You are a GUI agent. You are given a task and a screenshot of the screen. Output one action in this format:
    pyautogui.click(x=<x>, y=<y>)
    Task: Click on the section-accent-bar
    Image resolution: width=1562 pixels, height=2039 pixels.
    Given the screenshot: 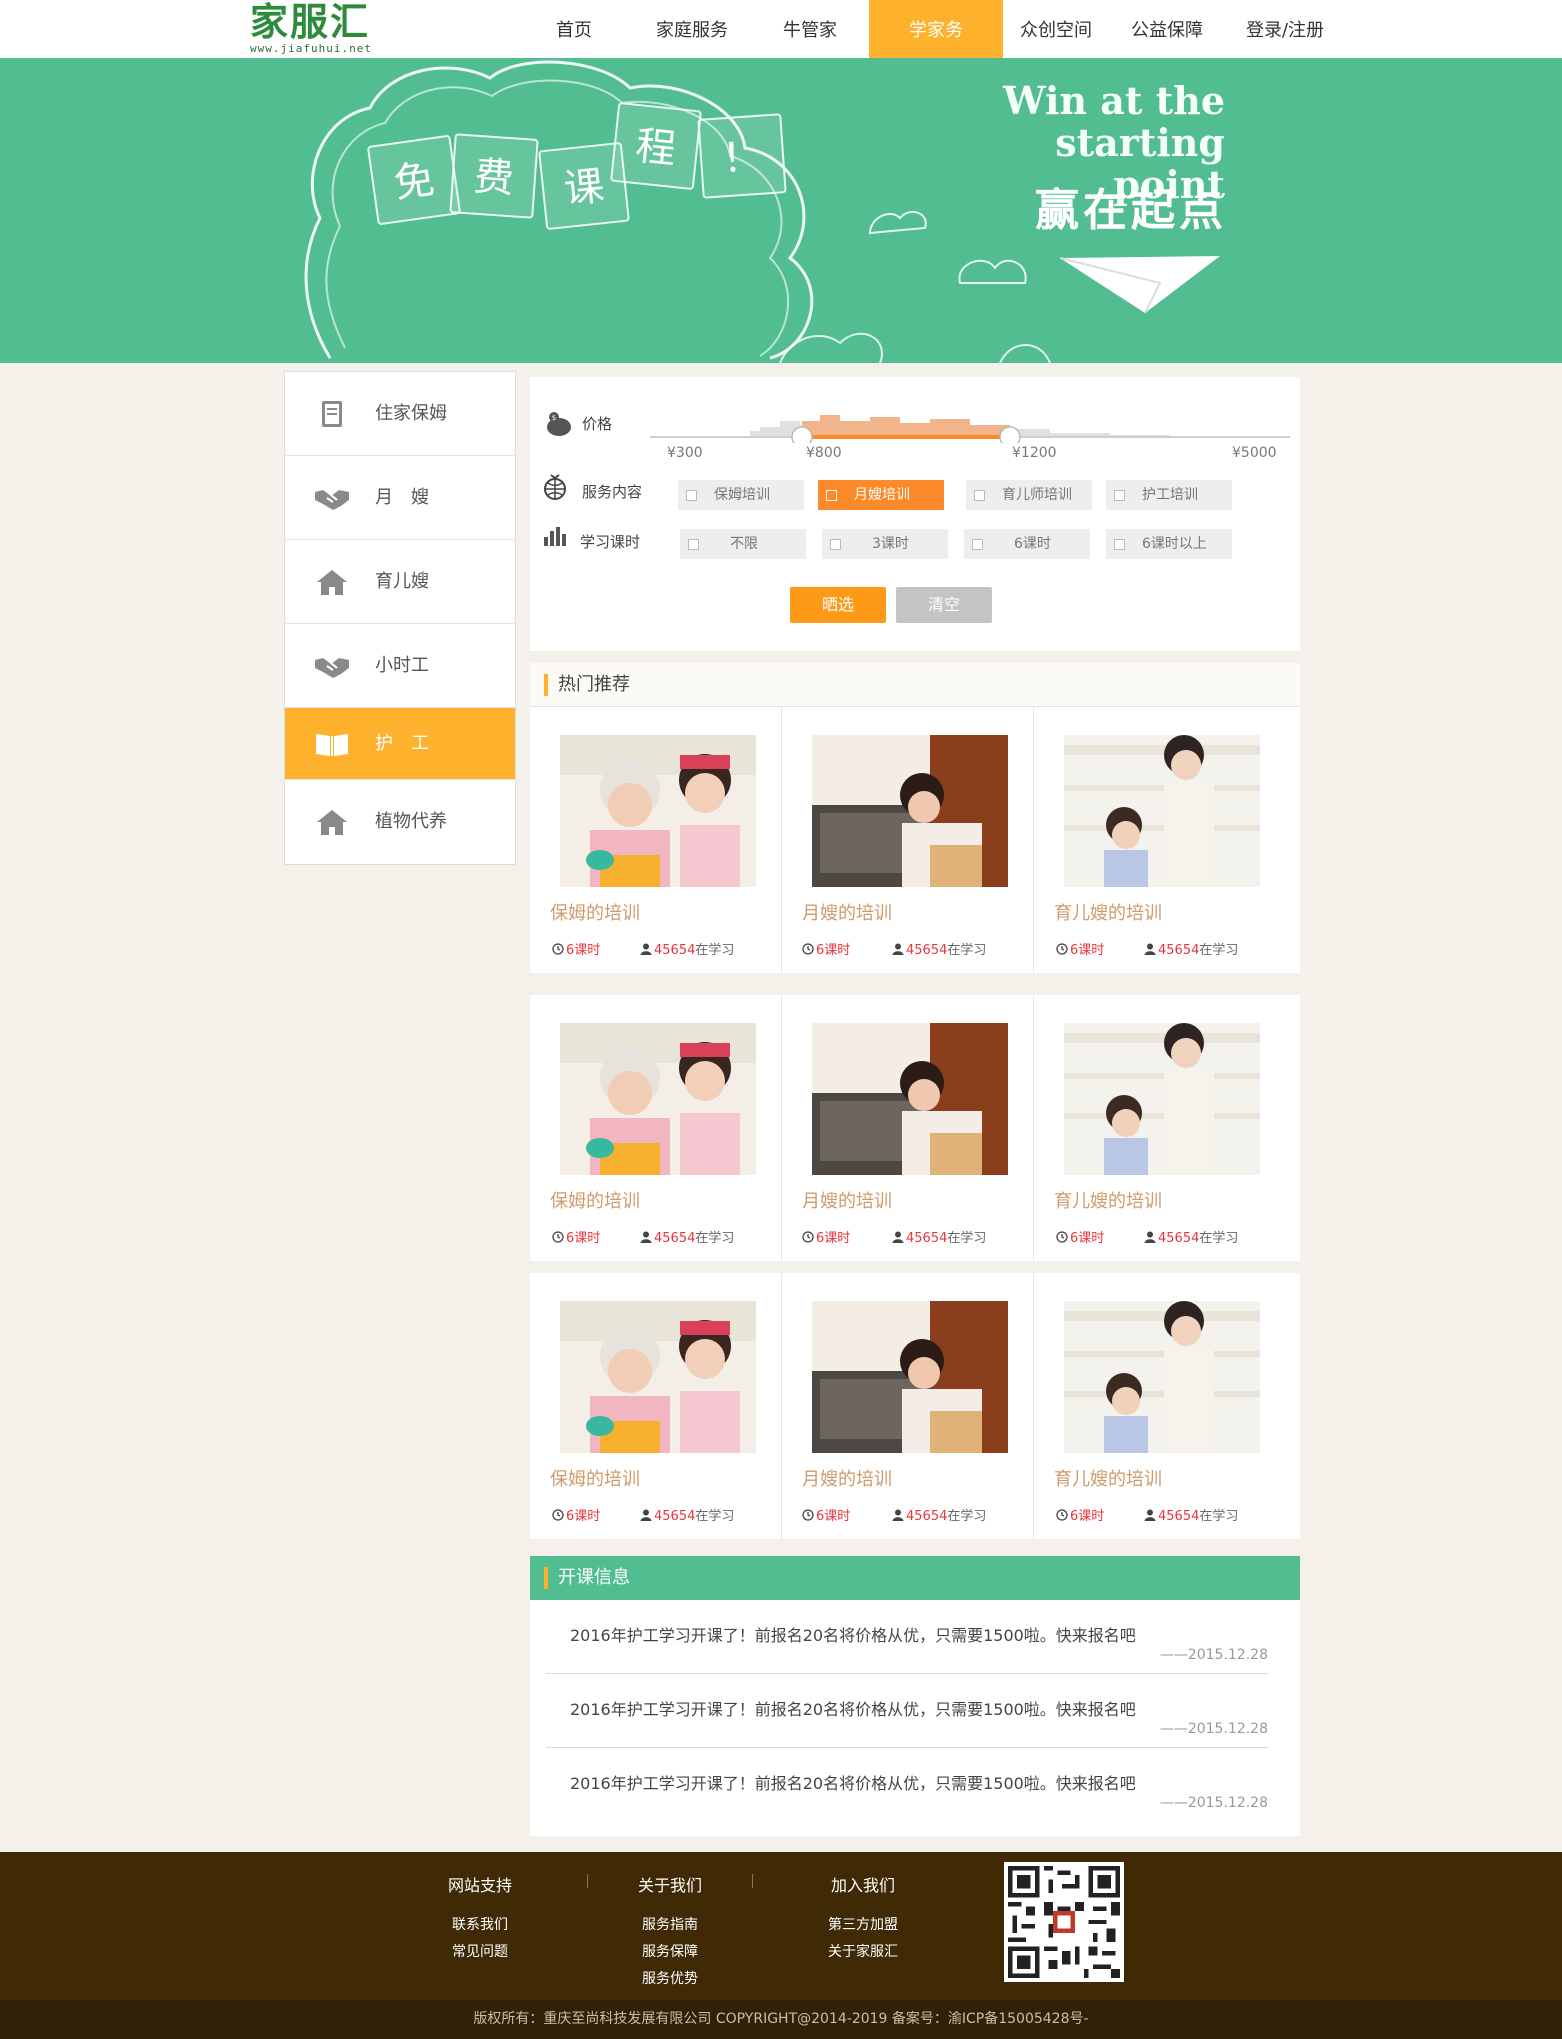 What is the action you would take?
    pyautogui.click(x=546, y=685)
    